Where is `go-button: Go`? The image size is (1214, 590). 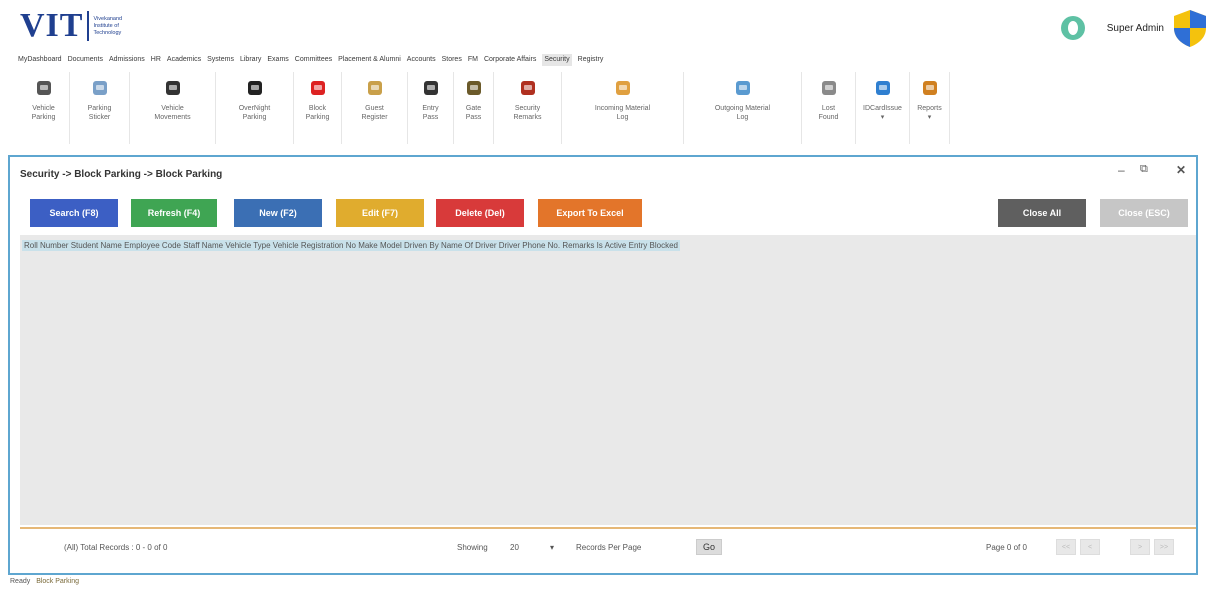 go-button: Go is located at coordinates (709, 547).